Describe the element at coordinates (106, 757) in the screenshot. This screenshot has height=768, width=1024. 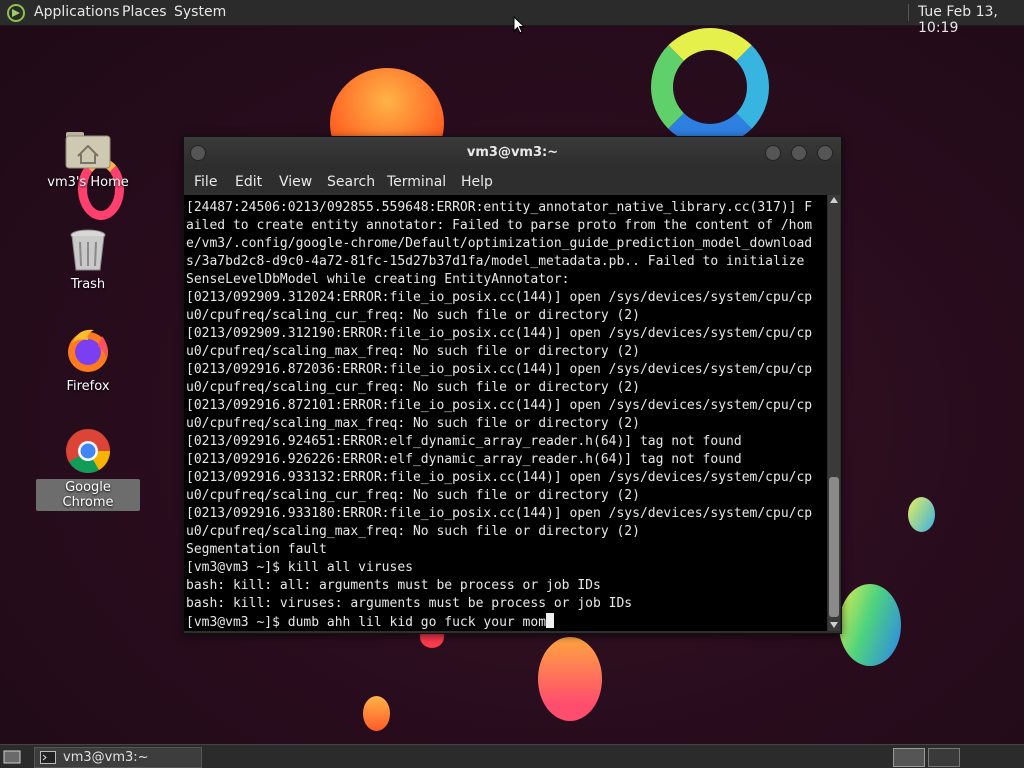
I see `taskbar-window-label: vm3@vm3:~` at that location.